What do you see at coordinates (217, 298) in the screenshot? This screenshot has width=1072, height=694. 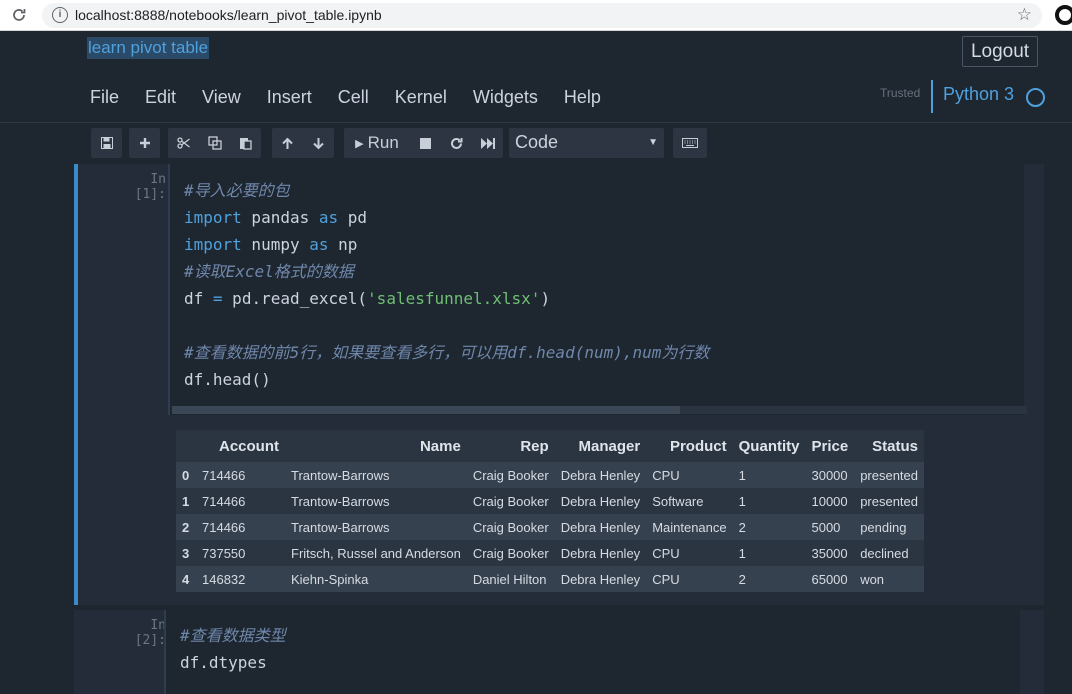 I see `operator: =` at bounding box center [217, 298].